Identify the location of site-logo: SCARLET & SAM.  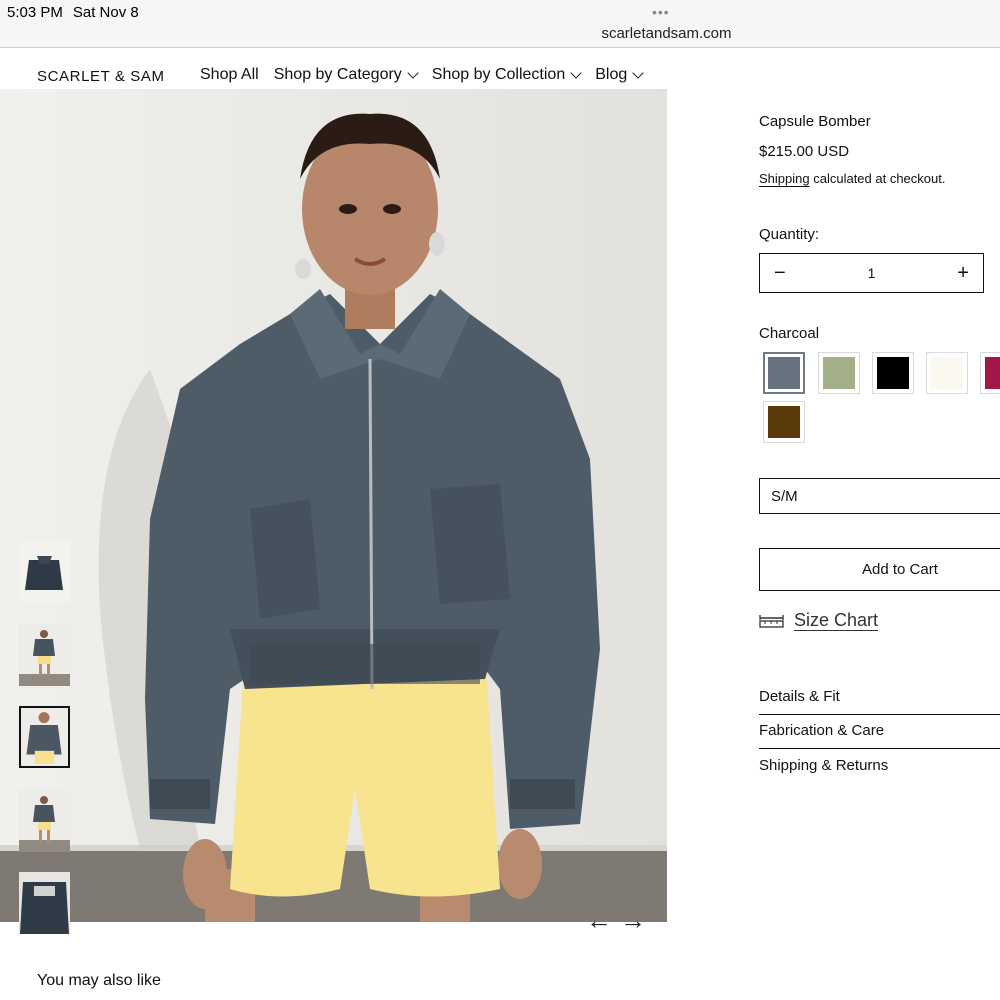
(101, 76).